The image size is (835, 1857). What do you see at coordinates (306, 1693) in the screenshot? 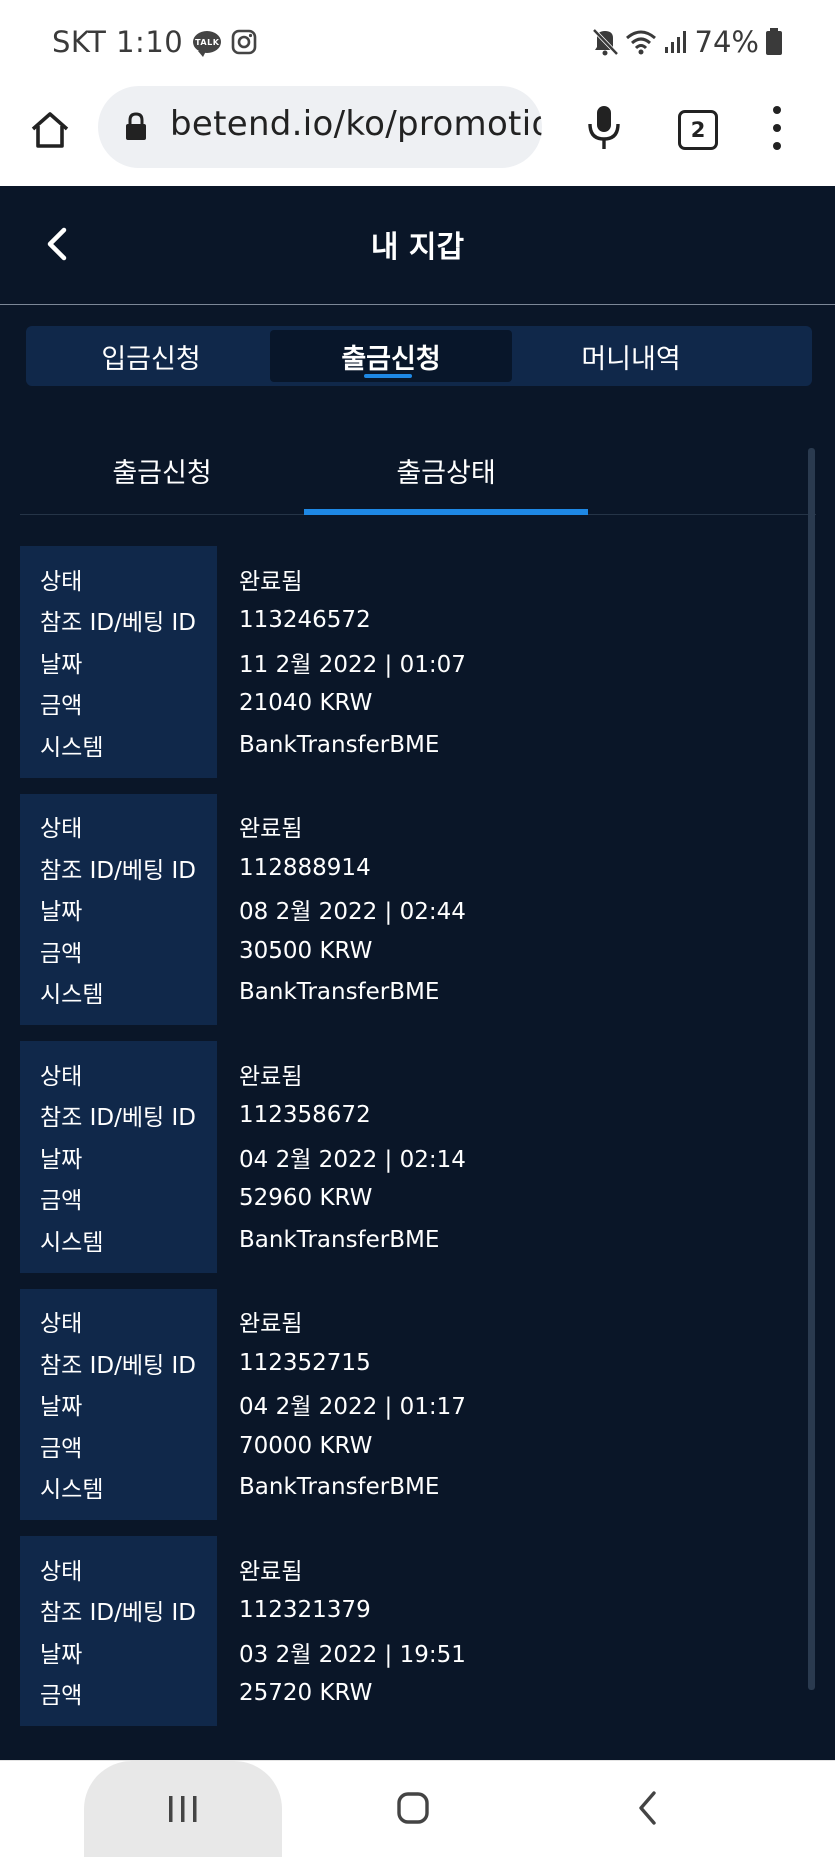
I see `value-amount: 25720 KRW` at bounding box center [306, 1693].